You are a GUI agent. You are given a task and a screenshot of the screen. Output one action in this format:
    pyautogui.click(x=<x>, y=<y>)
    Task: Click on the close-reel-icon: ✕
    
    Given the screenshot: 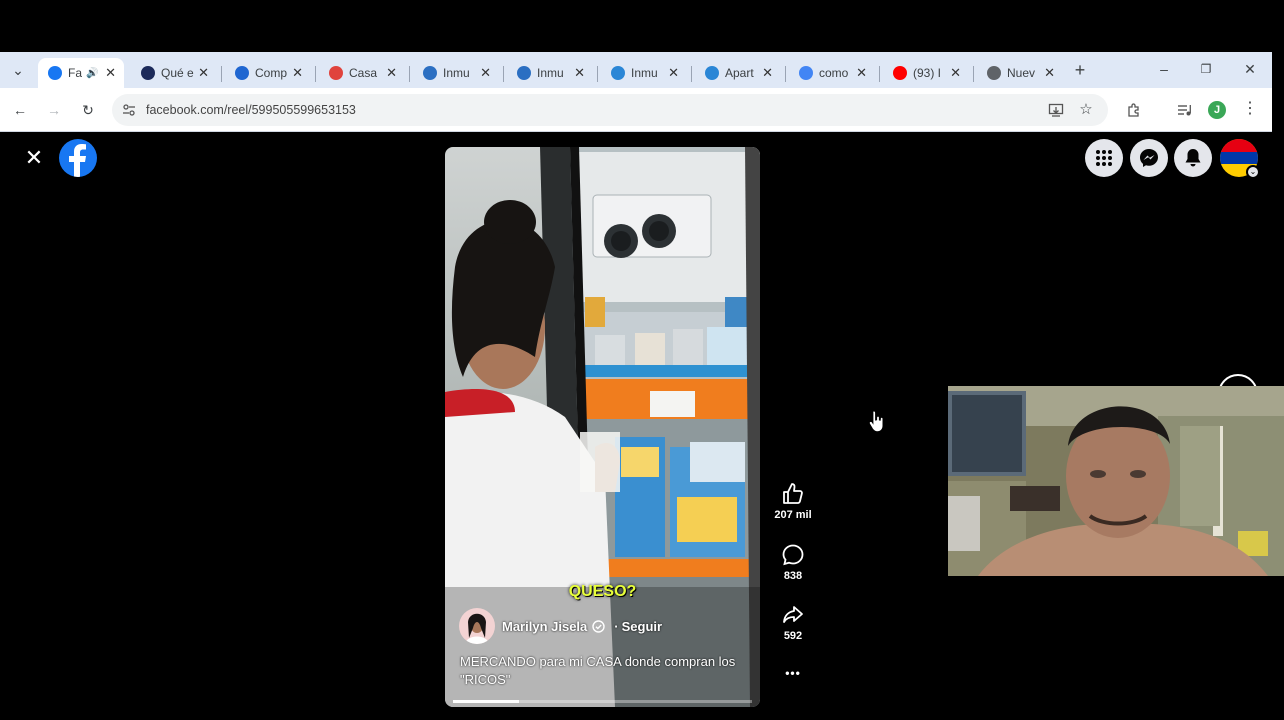 What is the action you would take?
    pyautogui.click(x=34, y=158)
    